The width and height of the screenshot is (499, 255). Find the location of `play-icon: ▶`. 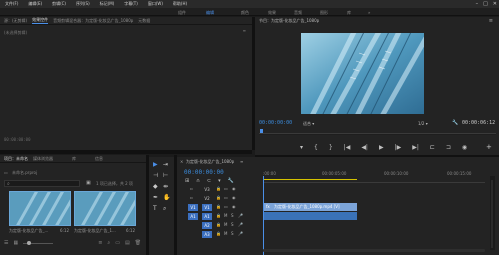

play-icon: ▶ is located at coordinates (381, 147).